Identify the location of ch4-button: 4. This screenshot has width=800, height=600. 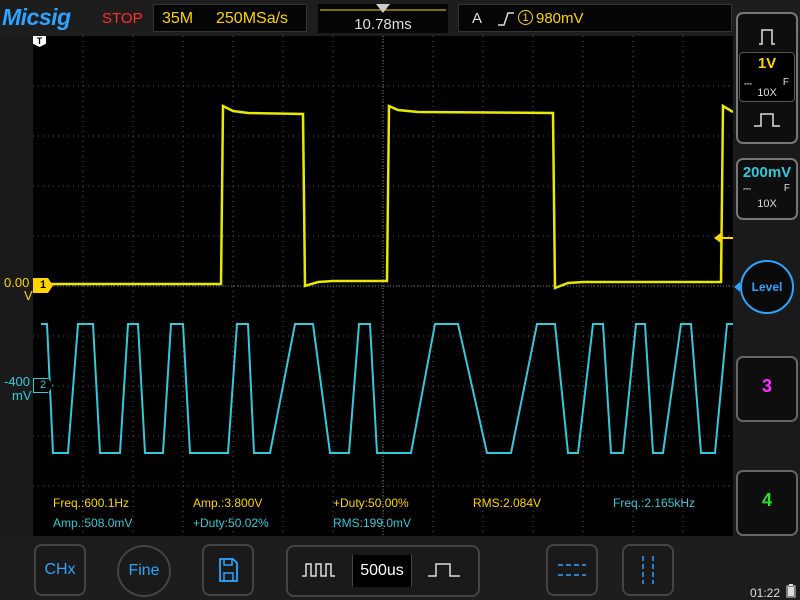
(767, 503).